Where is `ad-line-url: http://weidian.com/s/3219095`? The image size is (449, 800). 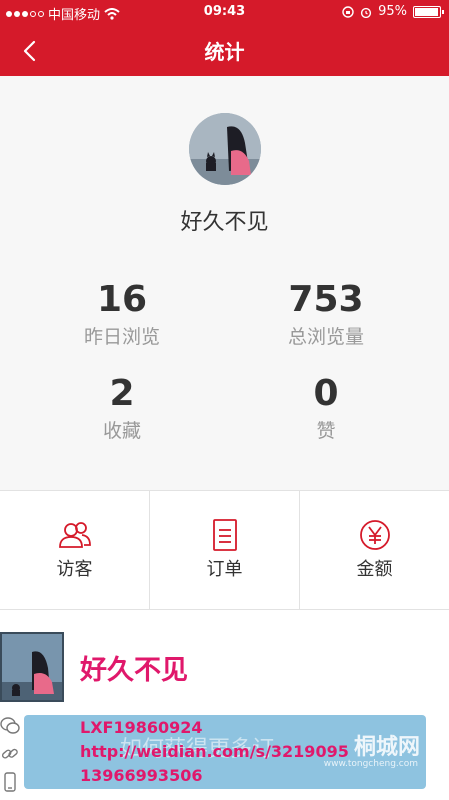
ad-line-url: http://weidian.com/s/3219095 is located at coordinates (214, 751).